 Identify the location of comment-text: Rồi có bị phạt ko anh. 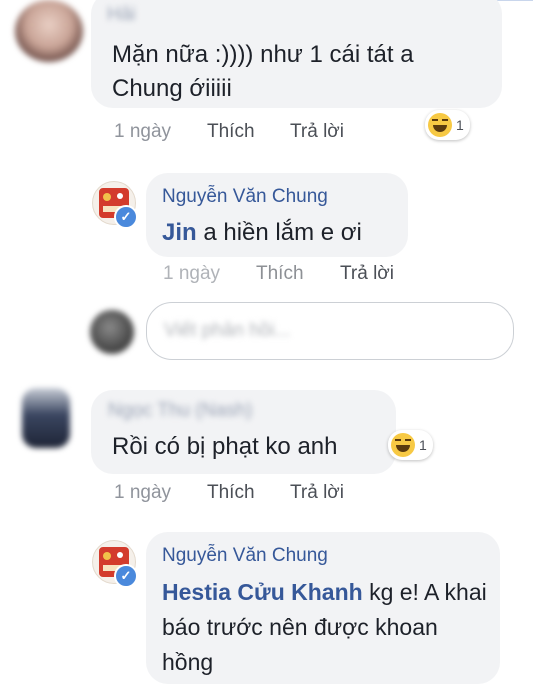
(225, 446).